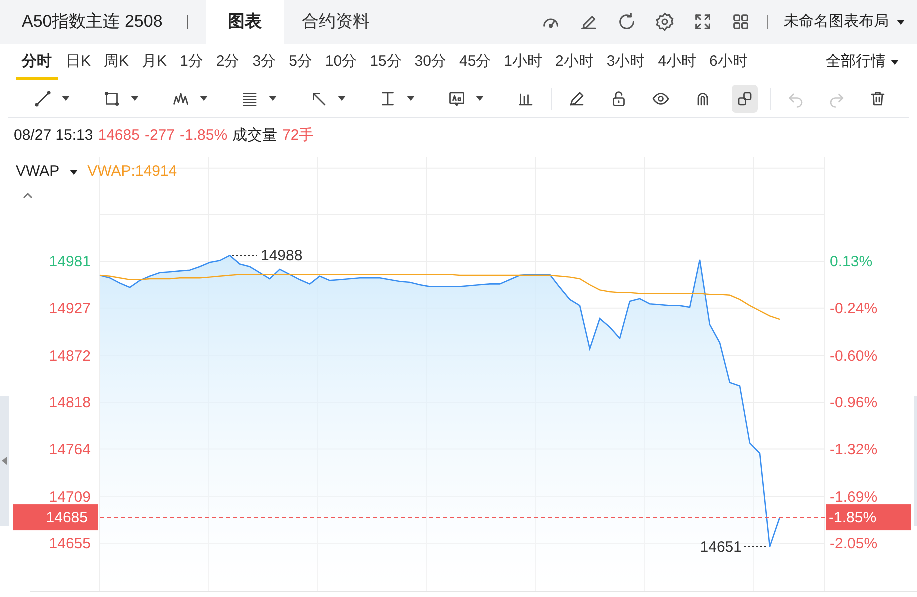 The image size is (917, 597). I want to click on quote-price: 14685, so click(119, 136).